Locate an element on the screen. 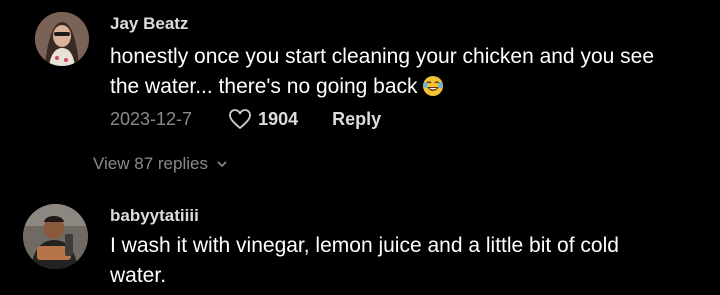  comment-text-line: water. is located at coordinates (138, 275).